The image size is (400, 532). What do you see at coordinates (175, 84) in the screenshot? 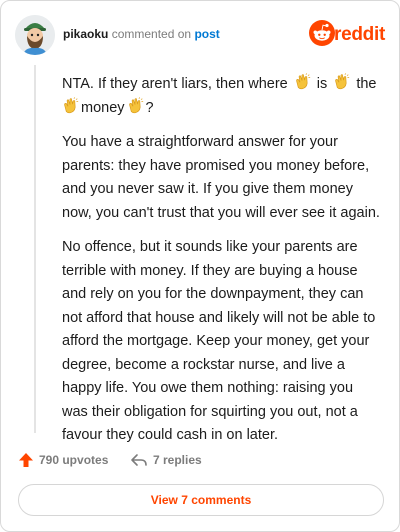
I see `text-fragment: NTA. If they aren't liars, then where` at bounding box center [175, 84].